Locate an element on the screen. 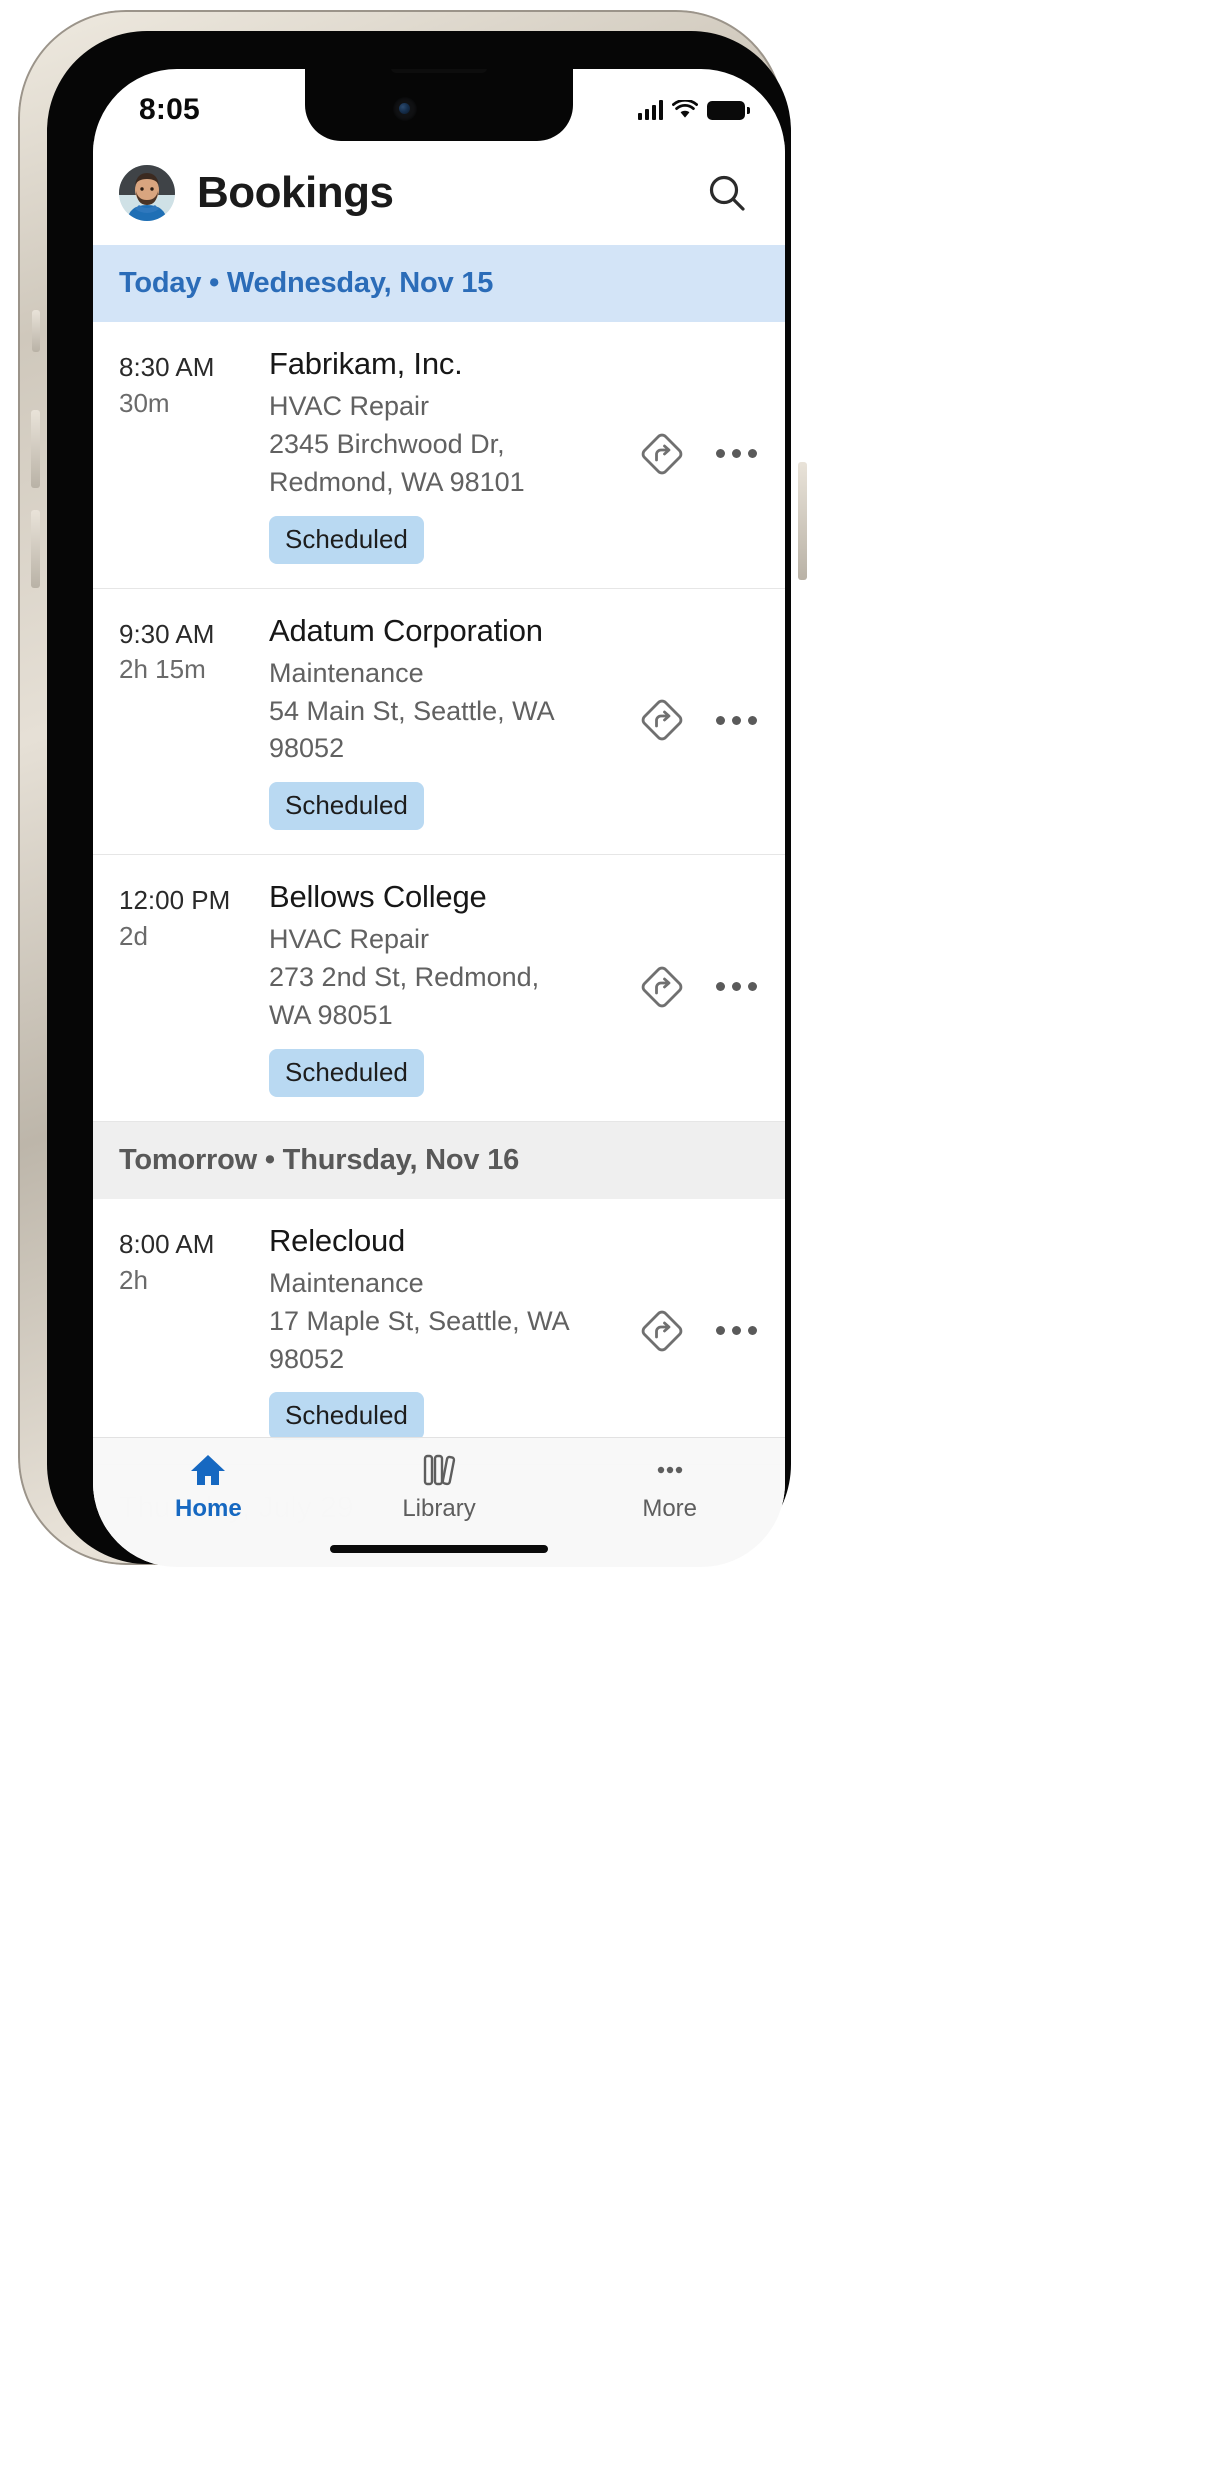 This screenshot has height=2475, width=1222. volume-down-button is located at coordinates (35, 549).